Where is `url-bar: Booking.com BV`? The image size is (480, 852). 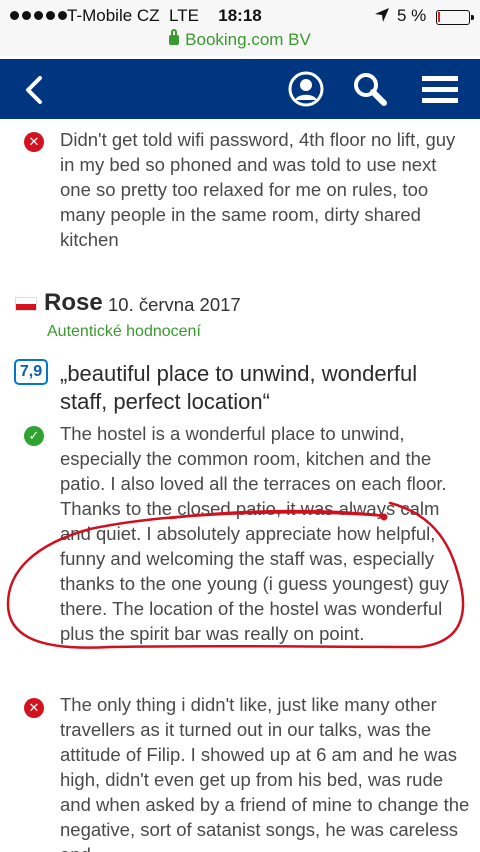
url-bar: Booking.com BV is located at coordinates (240, 39).